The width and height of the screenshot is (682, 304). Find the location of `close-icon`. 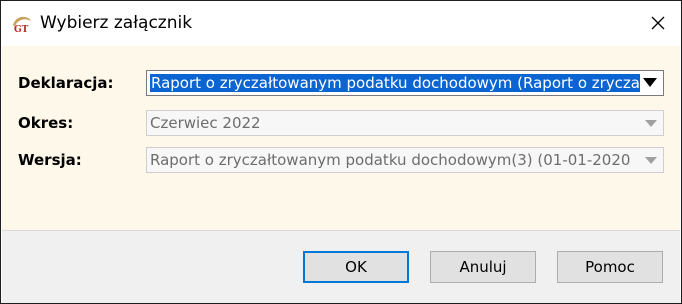

close-icon is located at coordinates (658, 23).